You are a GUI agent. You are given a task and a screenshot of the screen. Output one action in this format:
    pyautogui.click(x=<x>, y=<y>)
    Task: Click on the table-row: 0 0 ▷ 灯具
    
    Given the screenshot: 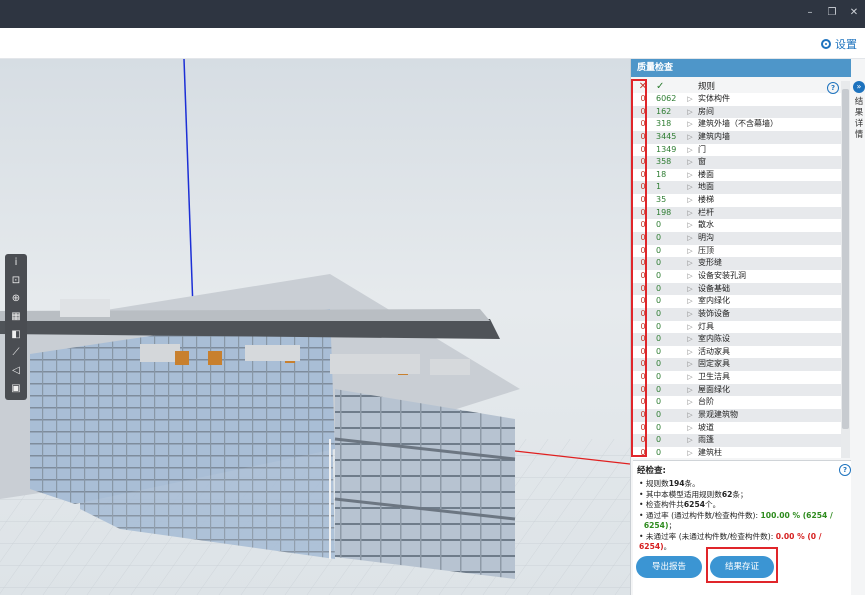 What is the action you would take?
    pyautogui.click(x=736, y=327)
    